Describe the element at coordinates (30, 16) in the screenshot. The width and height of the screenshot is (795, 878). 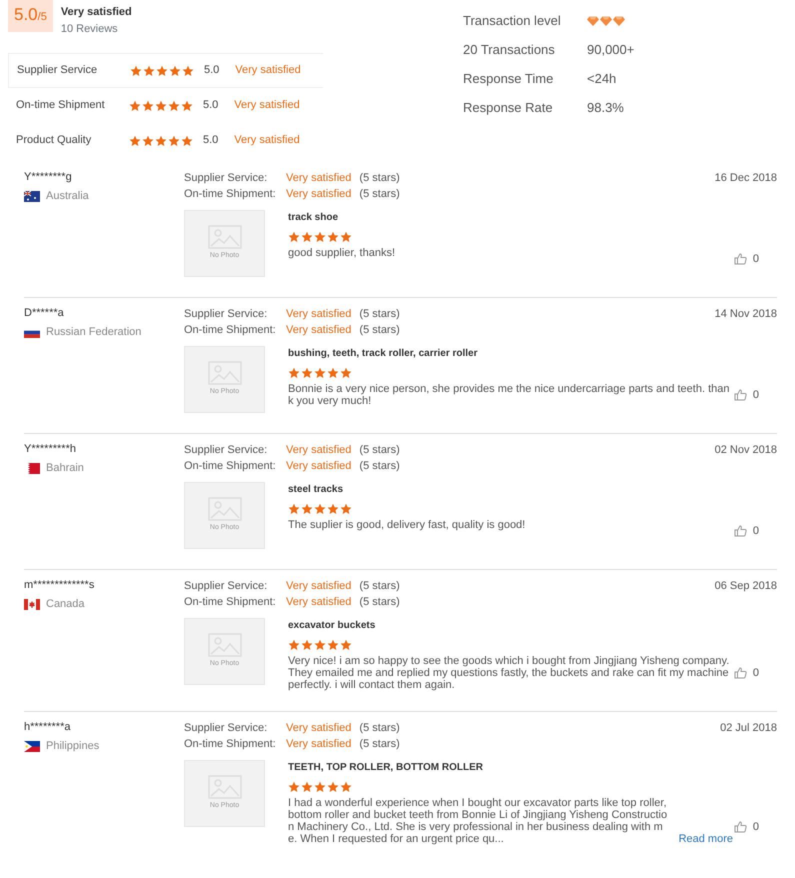
I see `score-box: 5.0/5` at that location.